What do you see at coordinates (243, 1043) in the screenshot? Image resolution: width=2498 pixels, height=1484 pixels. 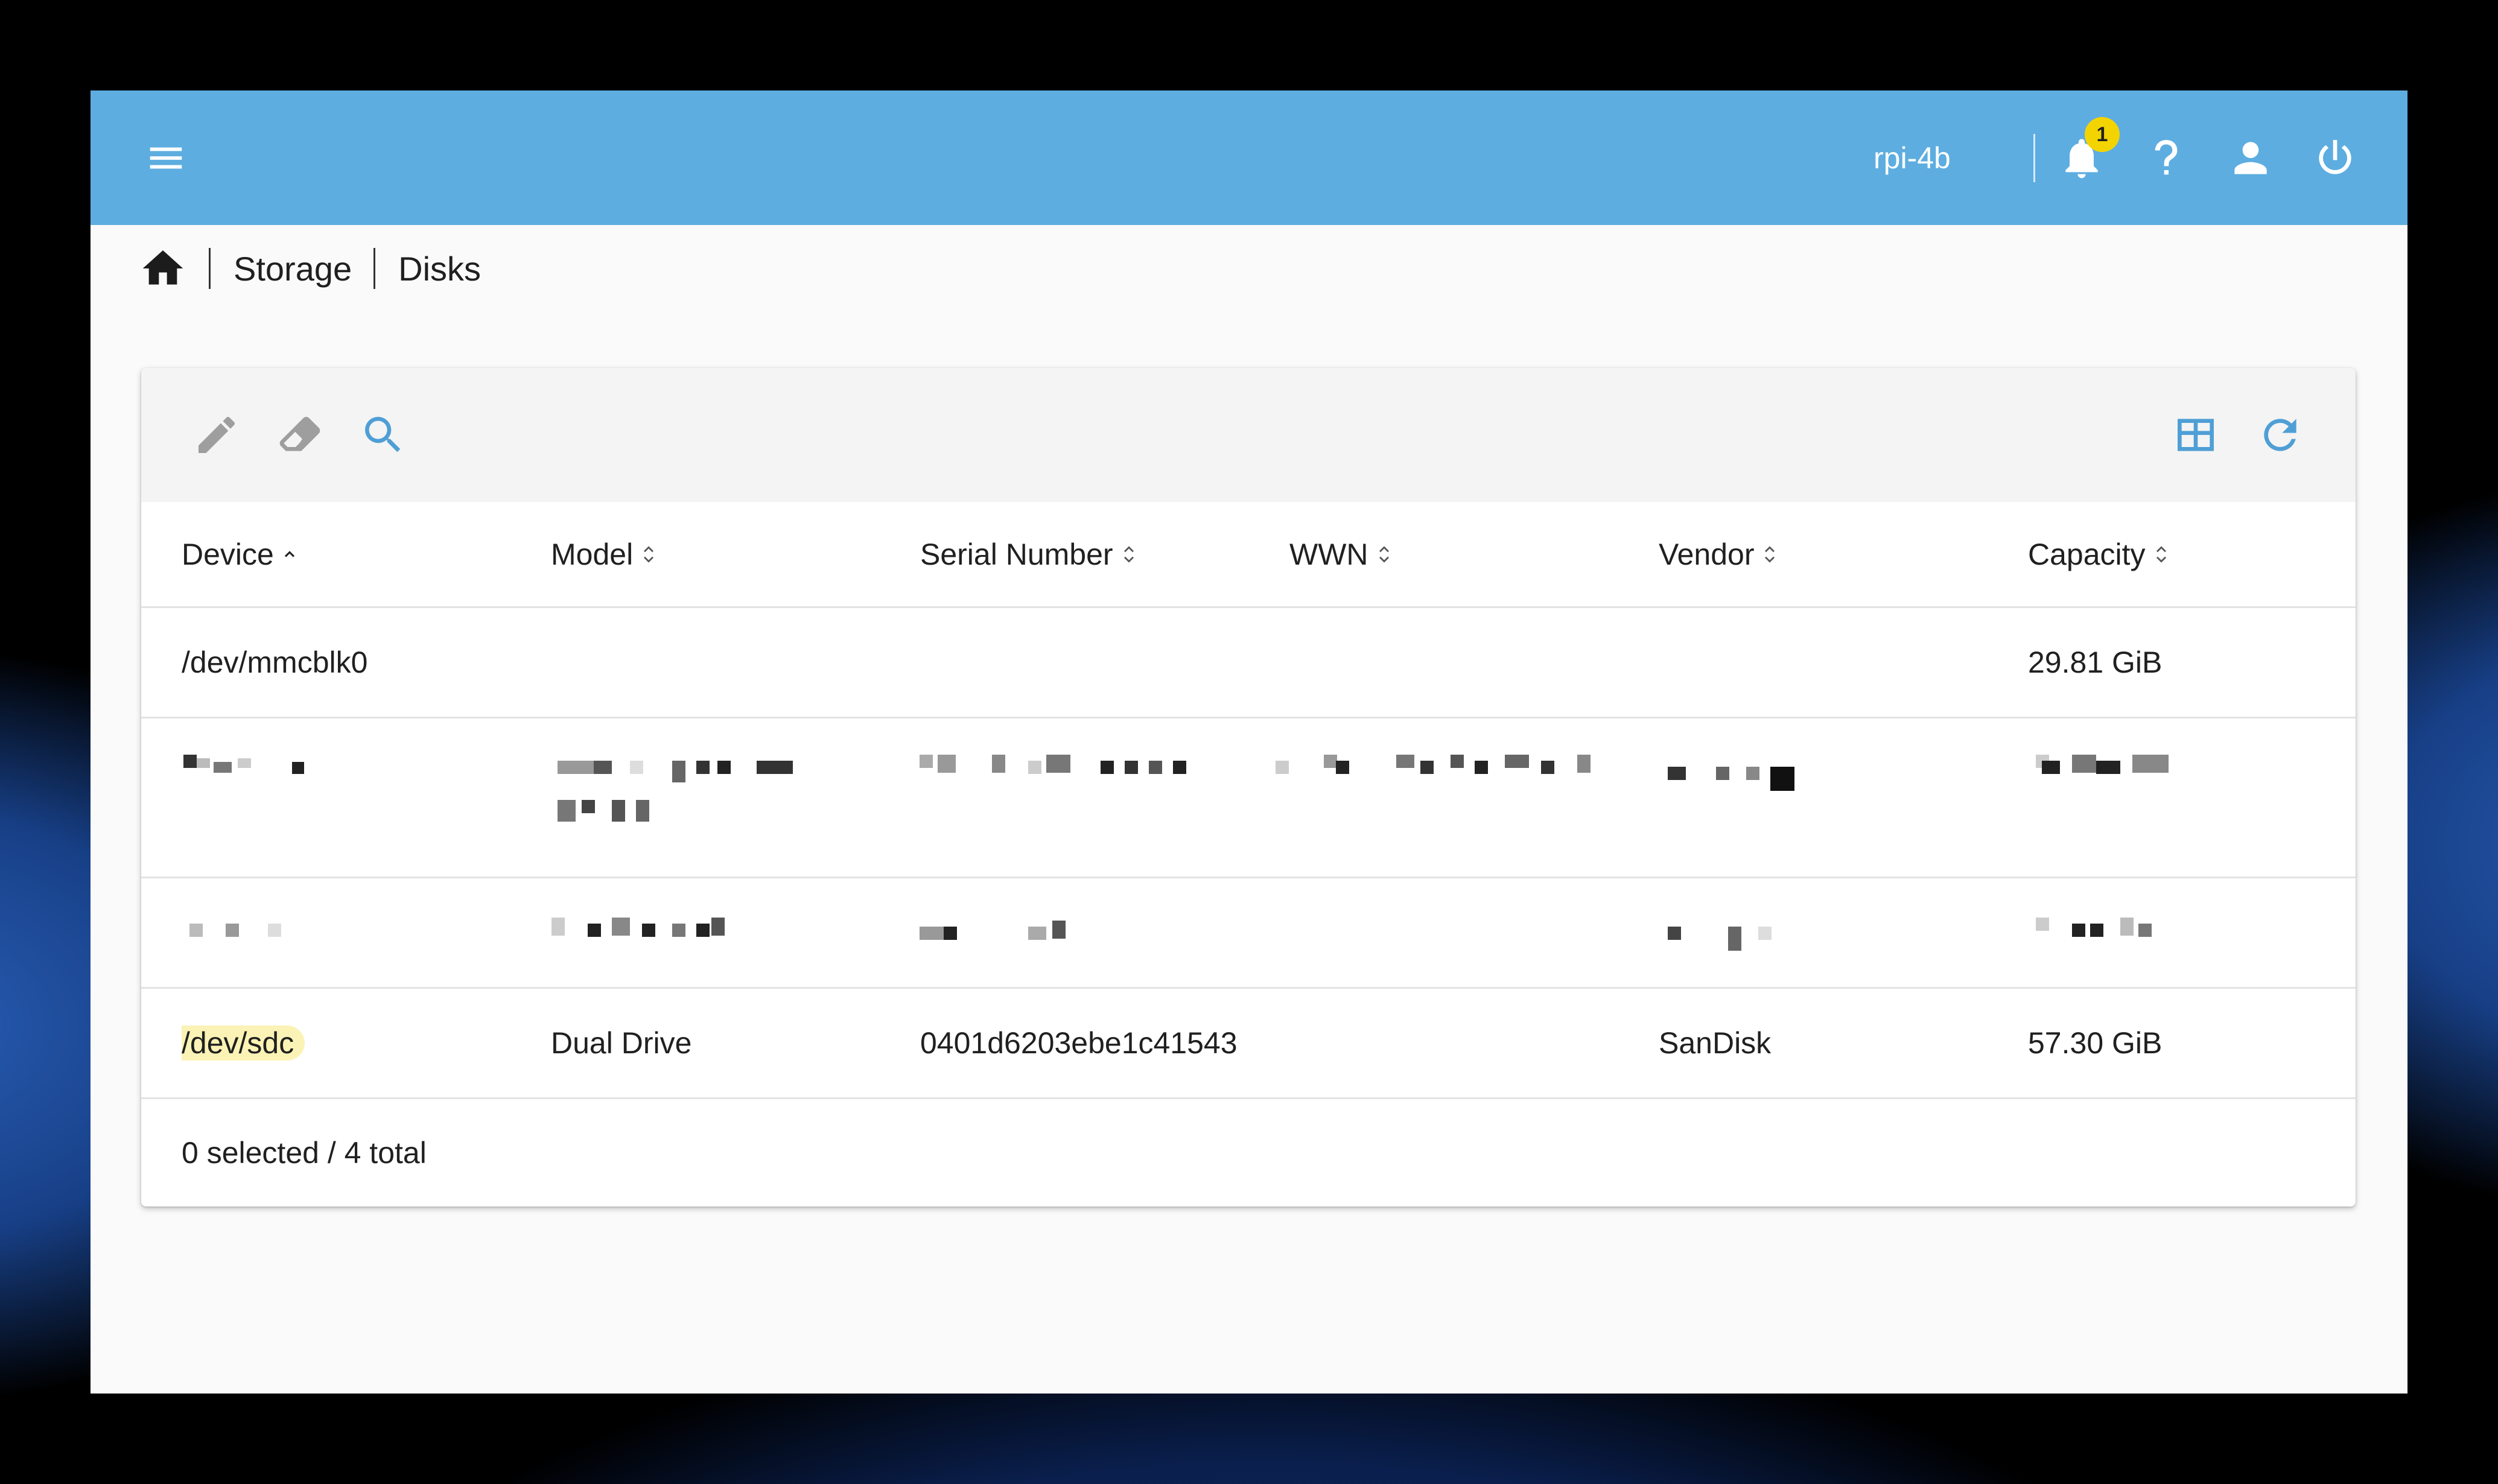 I see `device-cell-text: /dev/sdc` at bounding box center [243, 1043].